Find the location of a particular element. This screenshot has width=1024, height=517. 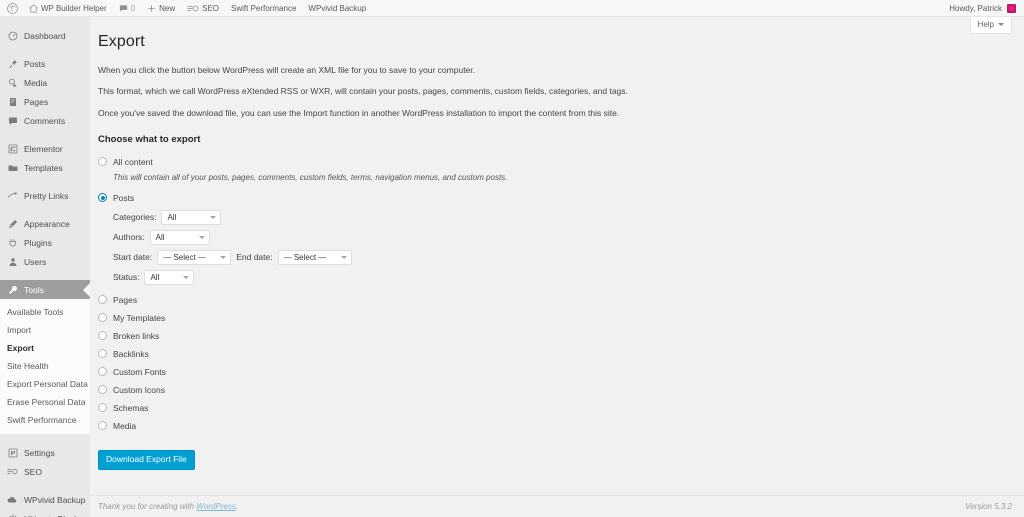

sidebar-item-wpvivid-backup: WPvivid Backup is located at coordinates (45, 499).